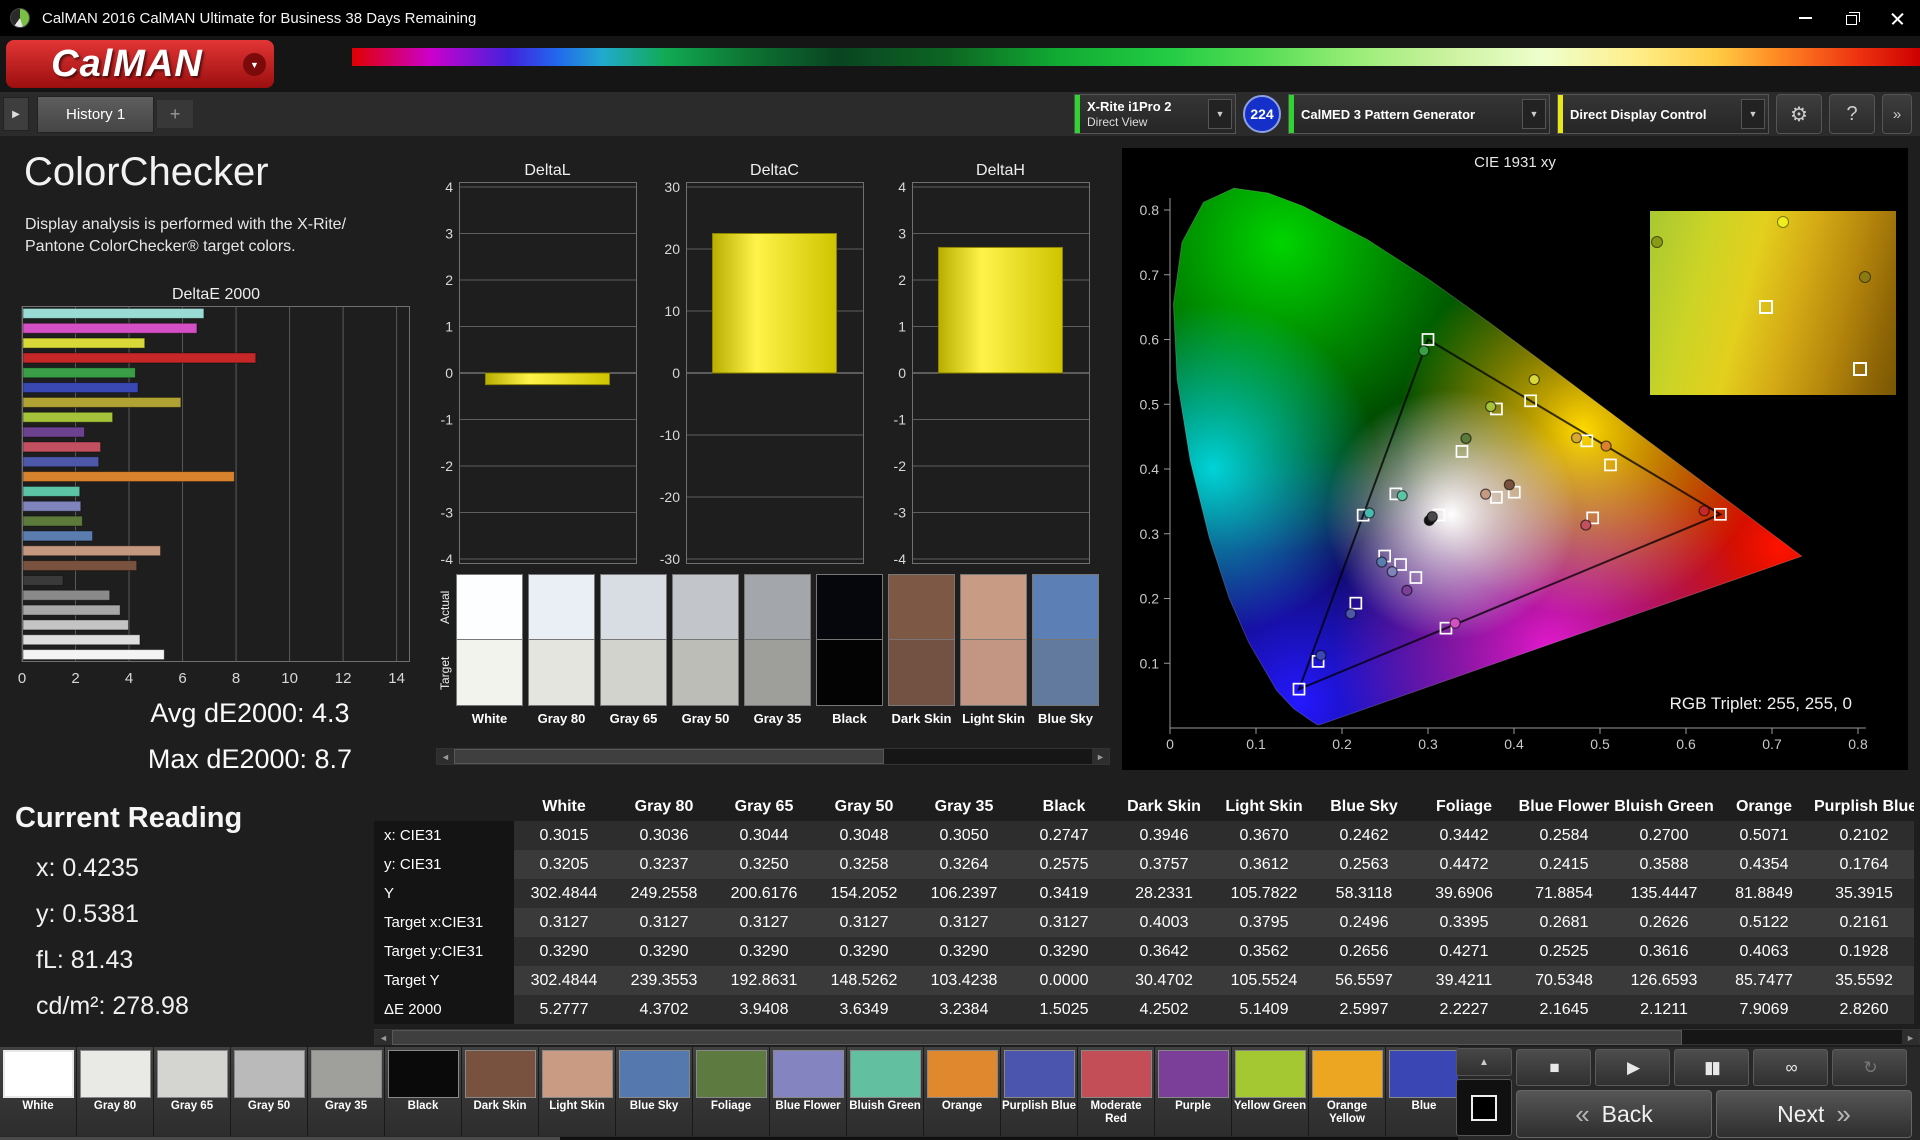  What do you see at coordinates (664, 1009) in the screenshot?
I see `table-cell: 4.3702` at bounding box center [664, 1009].